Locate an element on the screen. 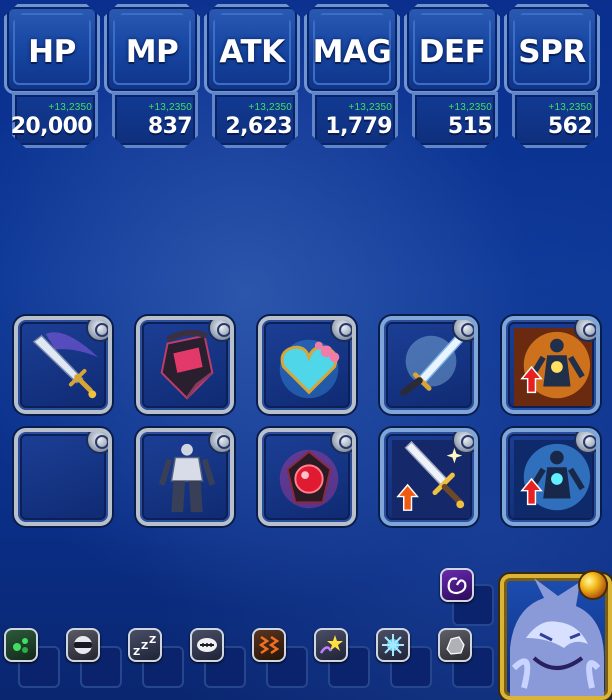  blind-icon is located at coordinates (83, 645).